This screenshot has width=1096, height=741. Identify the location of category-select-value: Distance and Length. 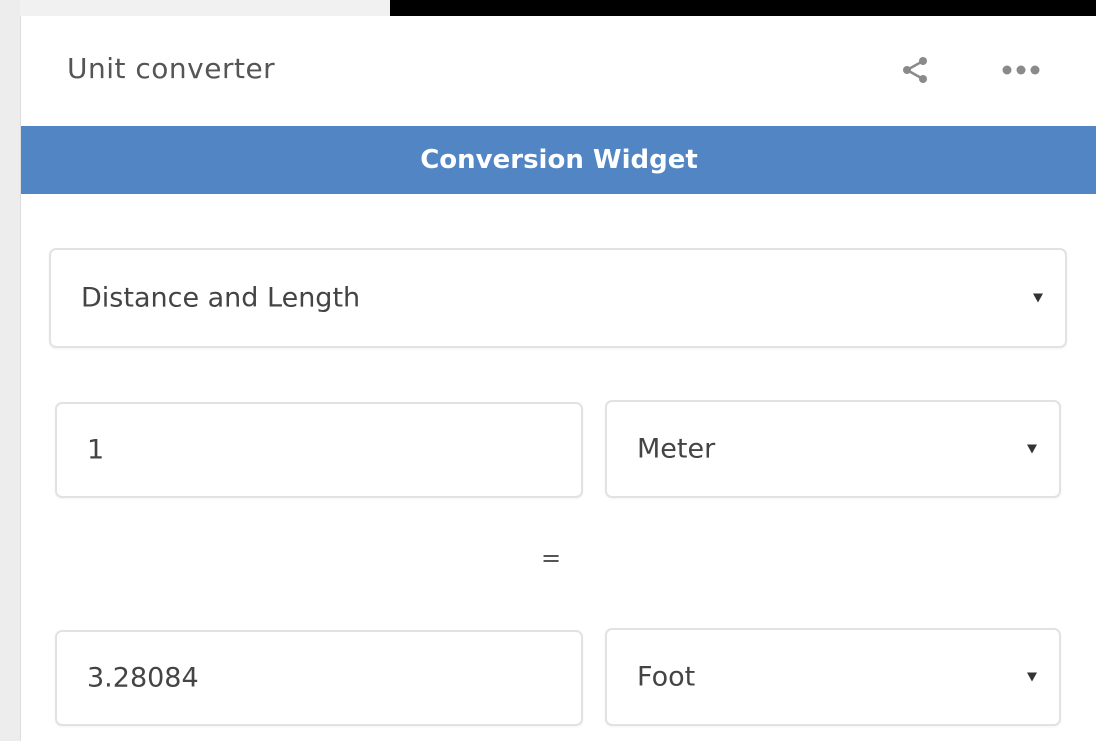
(221, 298).